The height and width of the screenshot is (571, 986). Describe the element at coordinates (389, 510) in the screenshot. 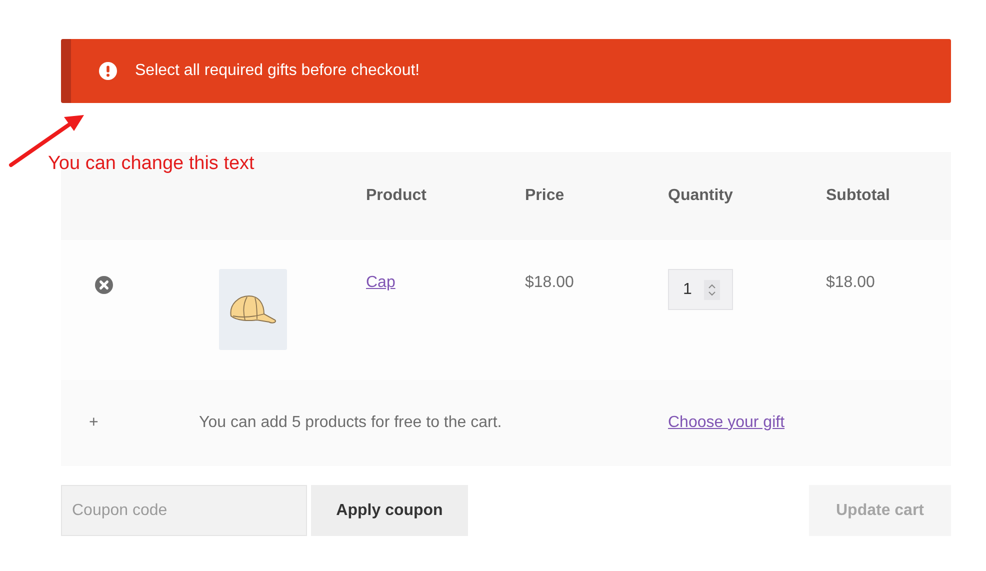

I see `apply-coupon-button: Apply coupon` at that location.